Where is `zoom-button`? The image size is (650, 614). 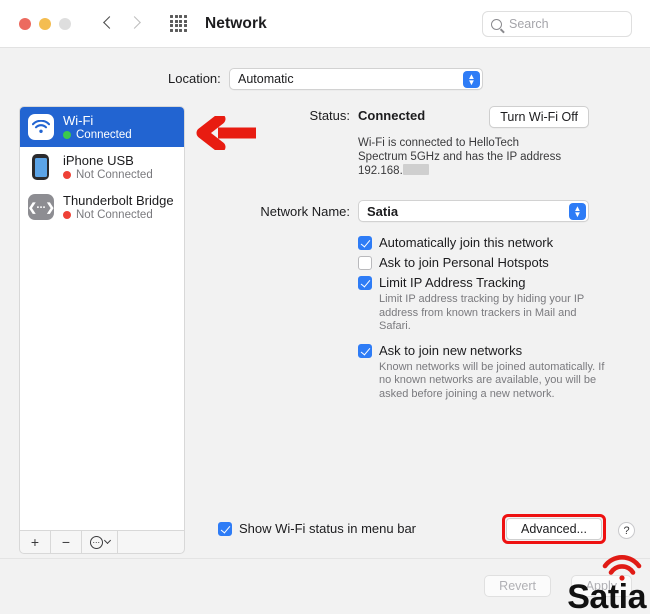 zoom-button is located at coordinates (65, 23).